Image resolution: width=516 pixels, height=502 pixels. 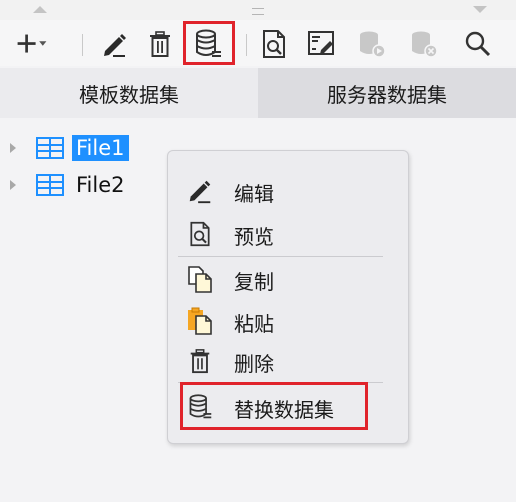 I want to click on play-dataset-button, so click(x=372, y=44).